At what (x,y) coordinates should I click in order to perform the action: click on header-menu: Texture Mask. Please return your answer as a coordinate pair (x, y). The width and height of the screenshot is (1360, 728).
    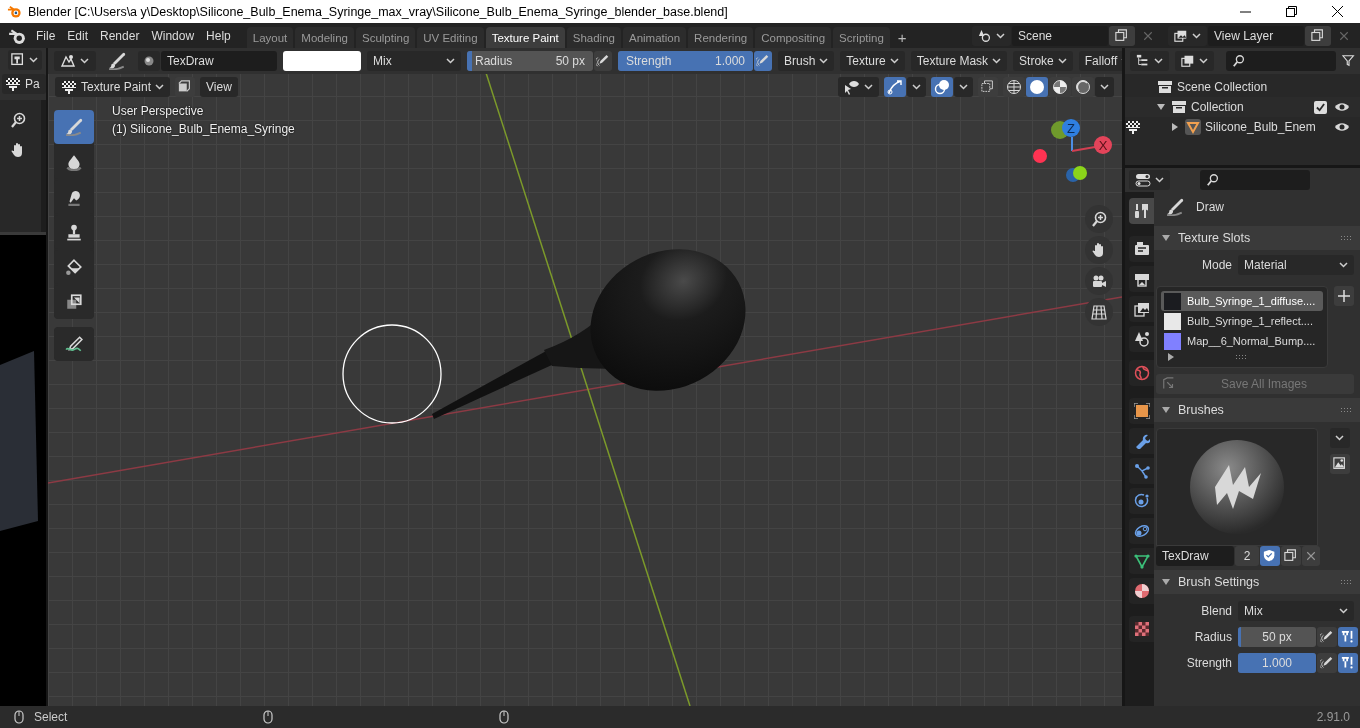
    Looking at the image, I should click on (959, 61).